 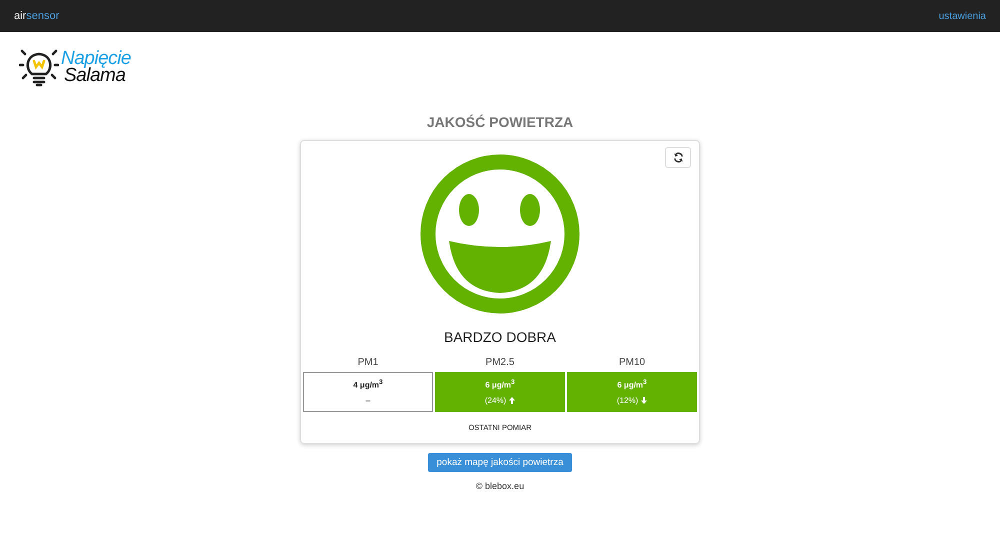 What do you see at coordinates (627, 400) in the screenshot?
I see `measurement-change: (12%)` at bounding box center [627, 400].